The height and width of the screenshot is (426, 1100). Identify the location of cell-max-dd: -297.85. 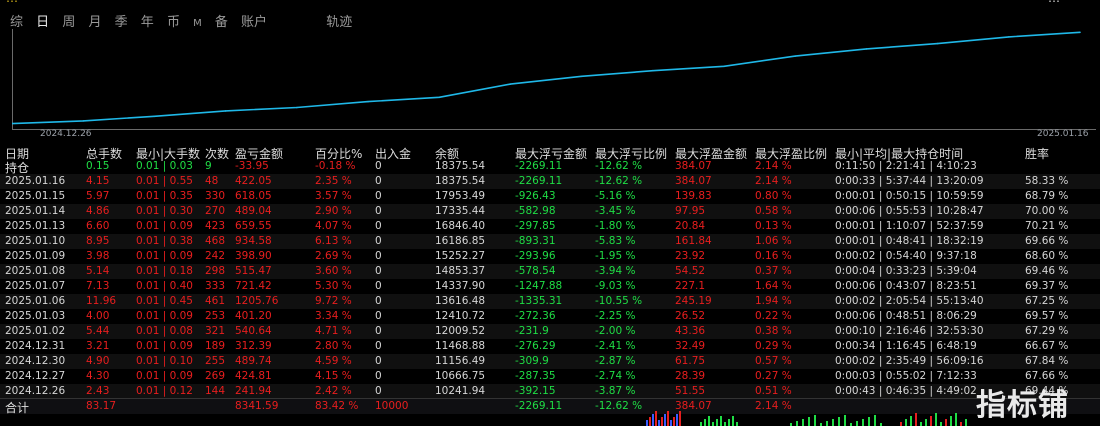
(535, 226).